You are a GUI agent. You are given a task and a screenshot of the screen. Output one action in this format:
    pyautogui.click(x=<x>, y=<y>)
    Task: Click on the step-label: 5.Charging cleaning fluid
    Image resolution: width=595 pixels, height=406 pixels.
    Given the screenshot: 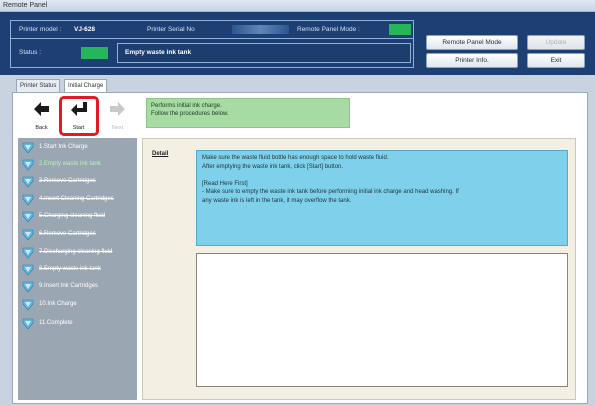 What is the action you would take?
    pyautogui.click(x=72, y=216)
    